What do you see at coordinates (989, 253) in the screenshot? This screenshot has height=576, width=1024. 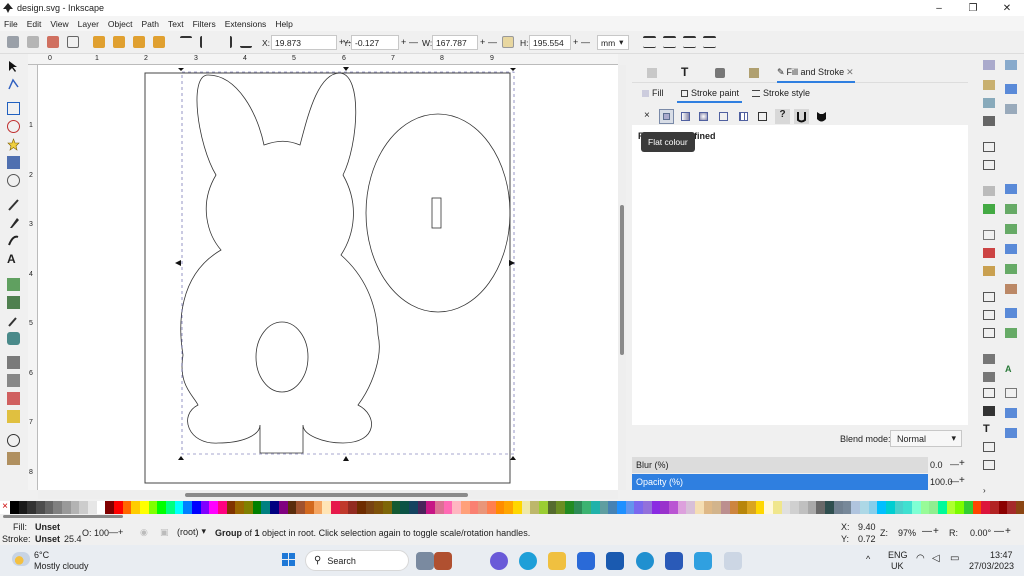 I see `cut-icon` at bounding box center [989, 253].